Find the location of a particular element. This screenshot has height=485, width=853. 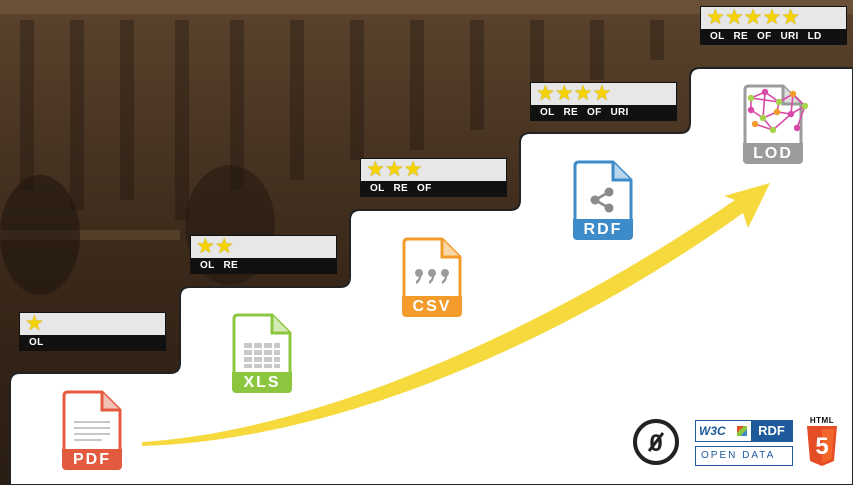

html5-number: 5 is located at coordinates (821, 446).